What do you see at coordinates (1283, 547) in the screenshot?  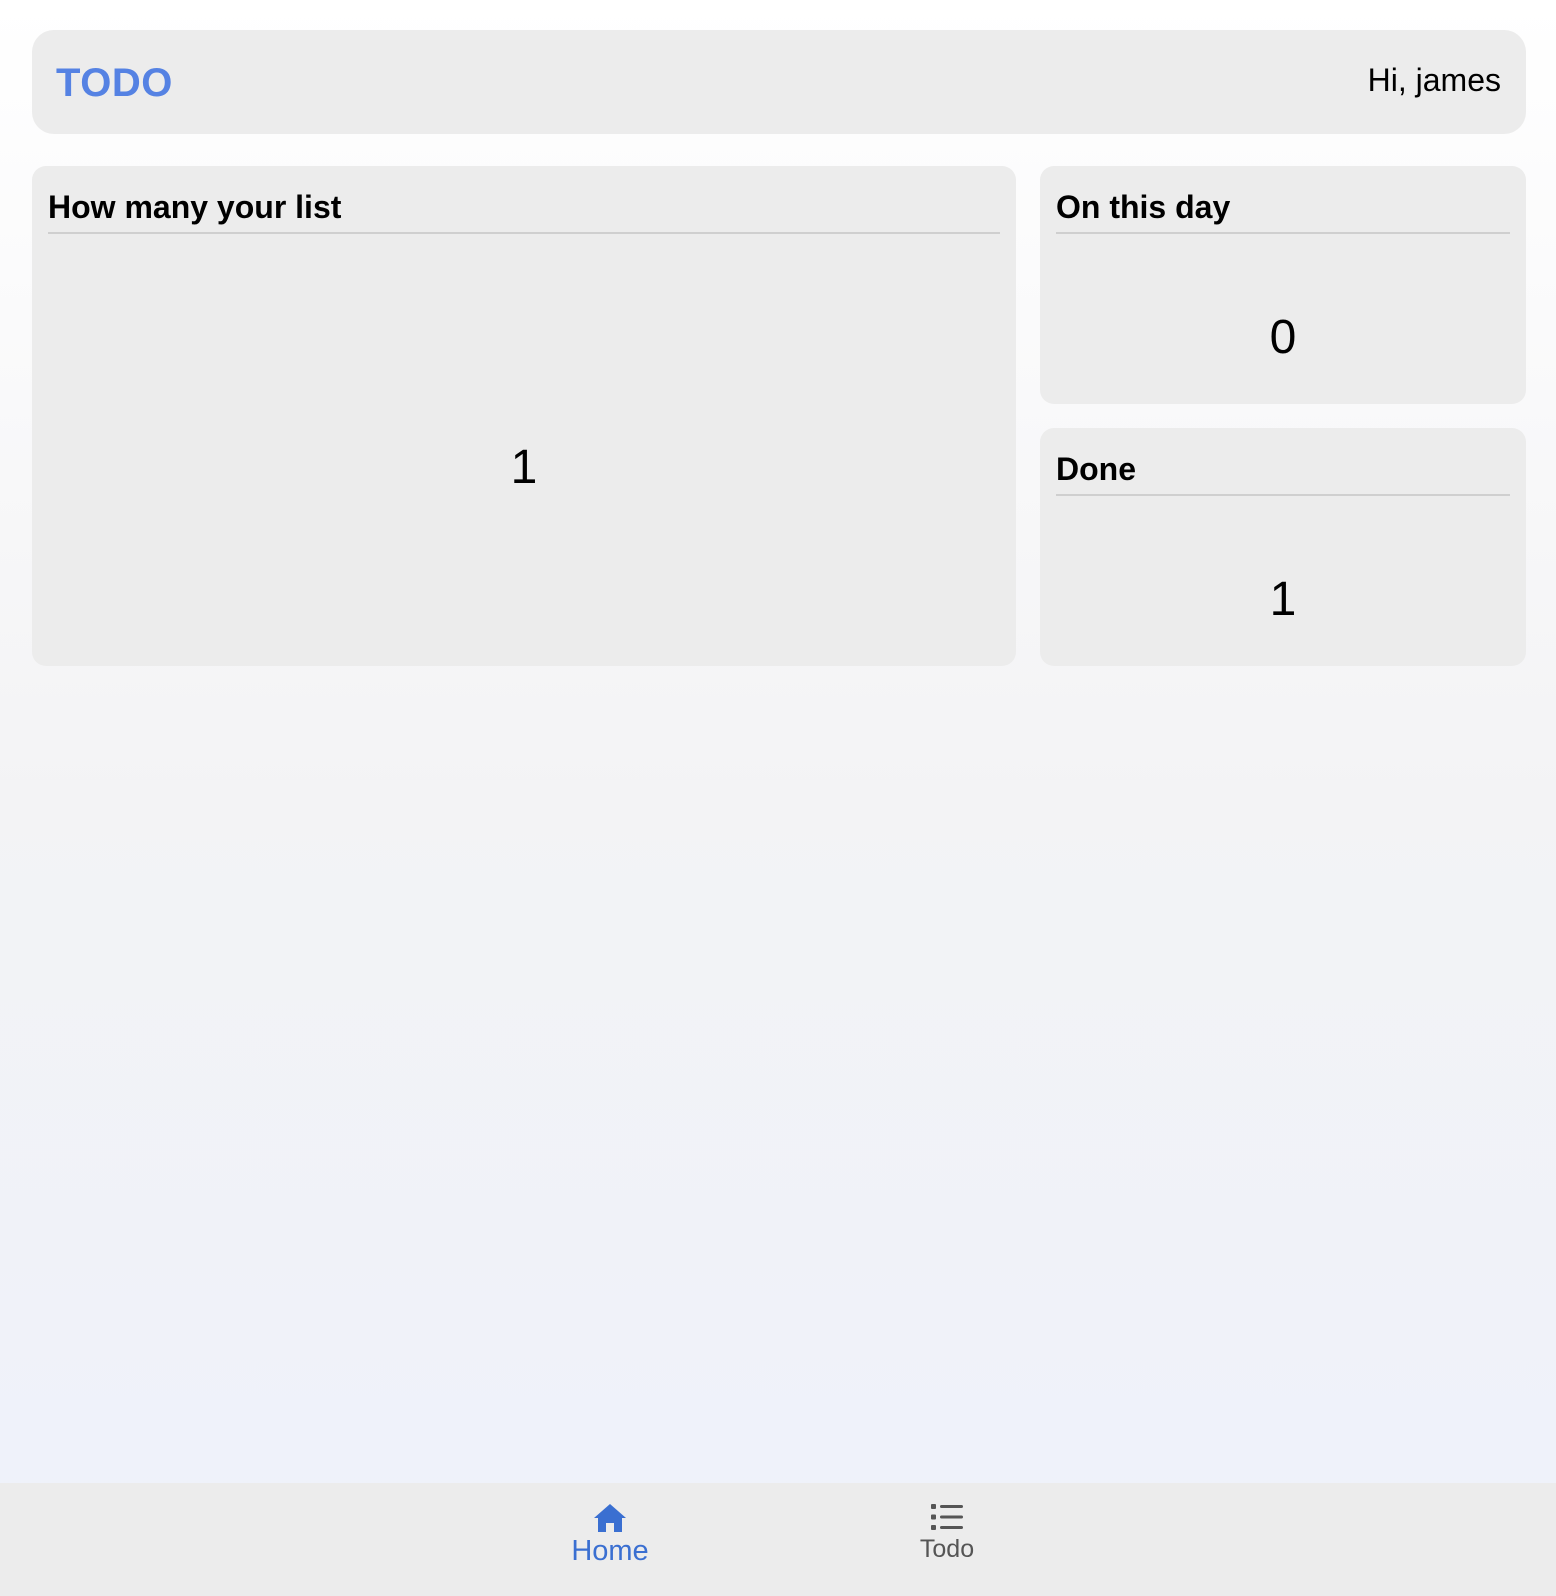 I see `done-card: Done 1` at bounding box center [1283, 547].